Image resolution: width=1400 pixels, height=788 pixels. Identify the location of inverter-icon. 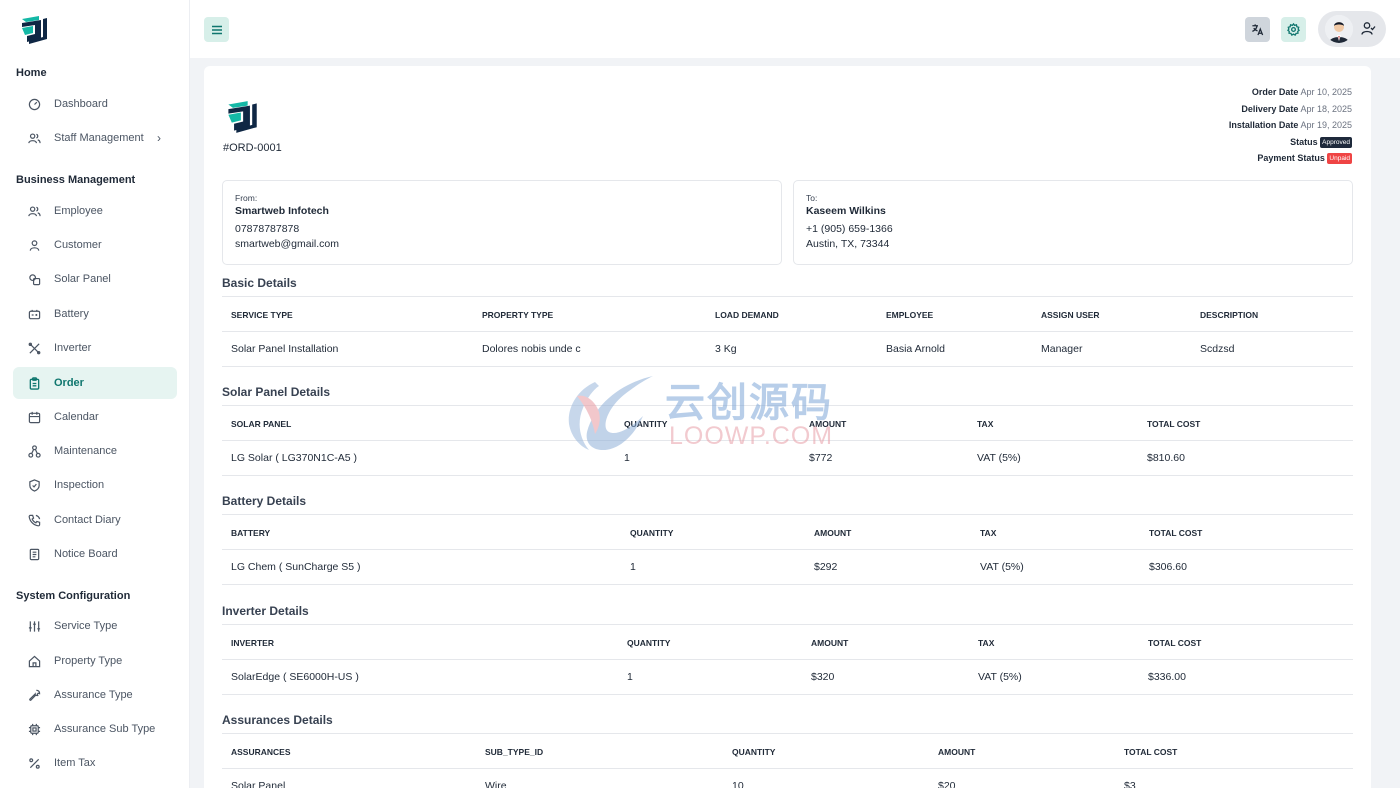
(34, 348).